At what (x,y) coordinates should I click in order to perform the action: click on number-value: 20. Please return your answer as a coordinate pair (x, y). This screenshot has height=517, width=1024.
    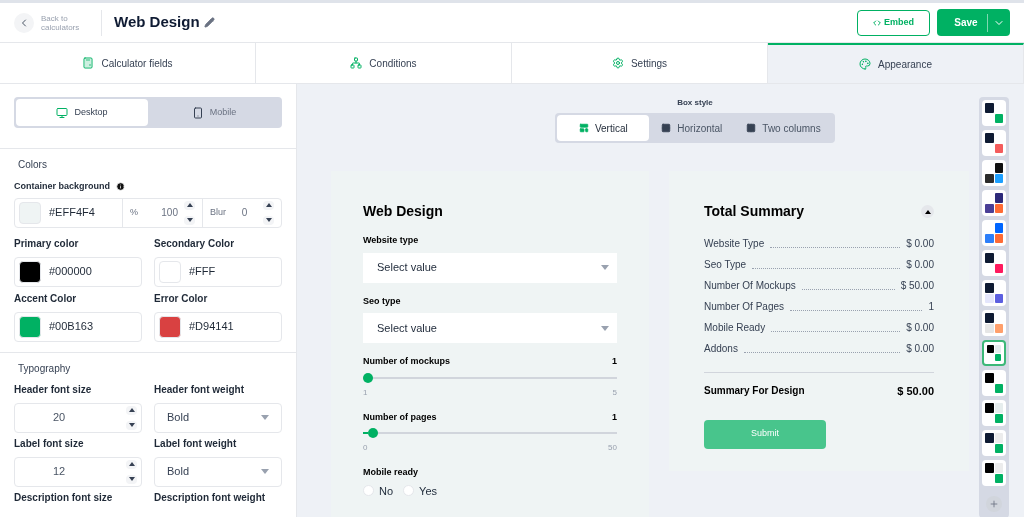
    Looking at the image, I should click on (59, 418).